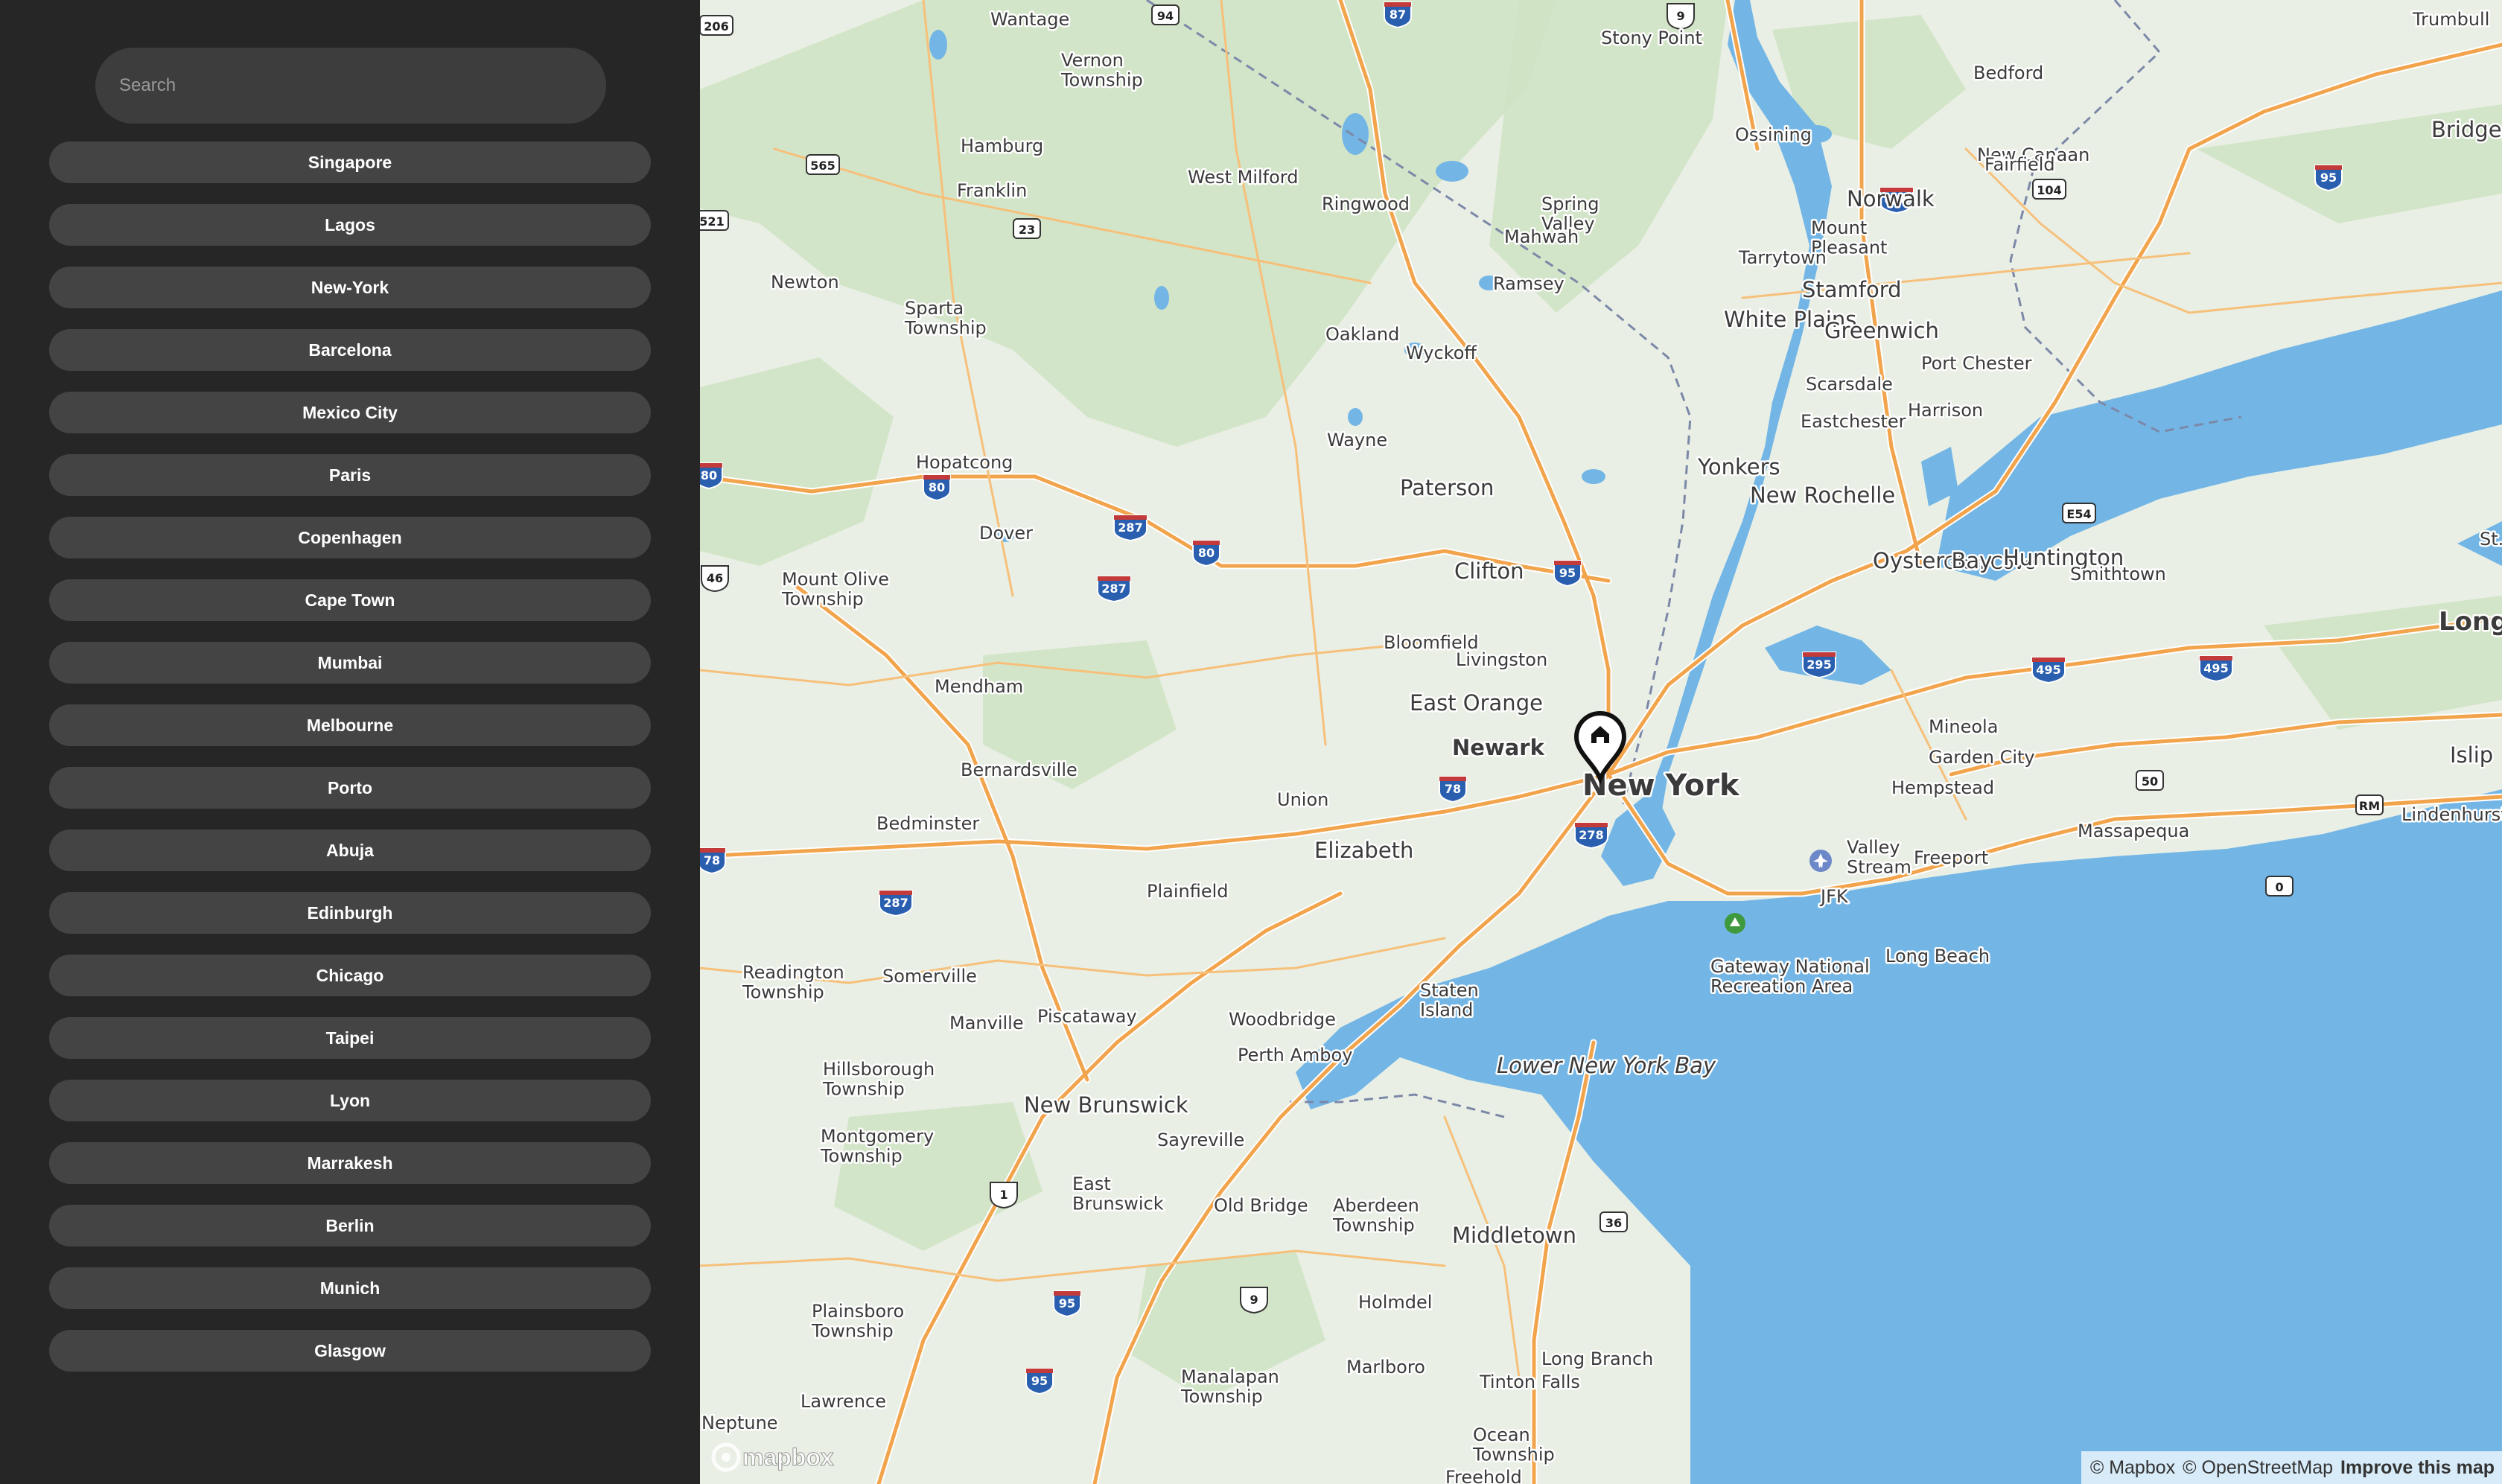 The height and width of the screenshot is (1484, 2502). I want to click on place-label: Dover, so click(1006, 533).